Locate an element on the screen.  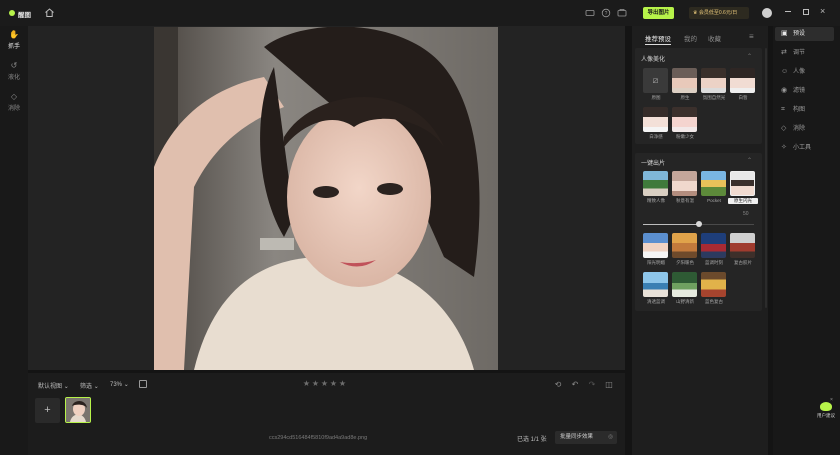
filmstrip-thumbnail is located at coordinates (78, 410).